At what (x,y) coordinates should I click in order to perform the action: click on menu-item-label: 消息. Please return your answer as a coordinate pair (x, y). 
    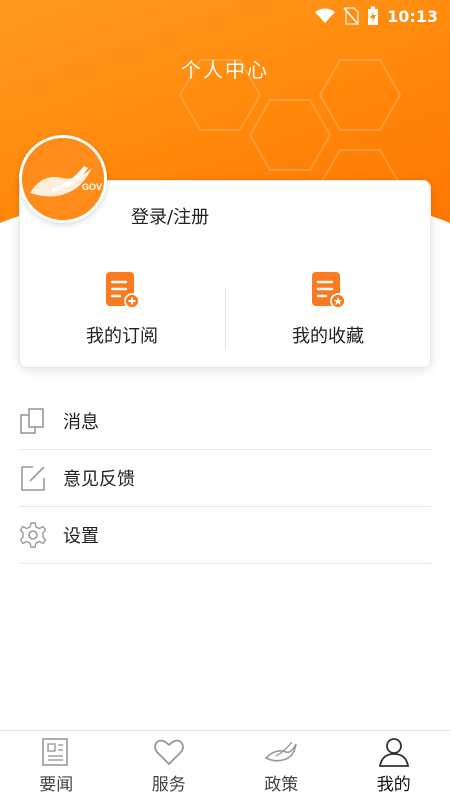
    Looking at the image, I should click on (81, 422).